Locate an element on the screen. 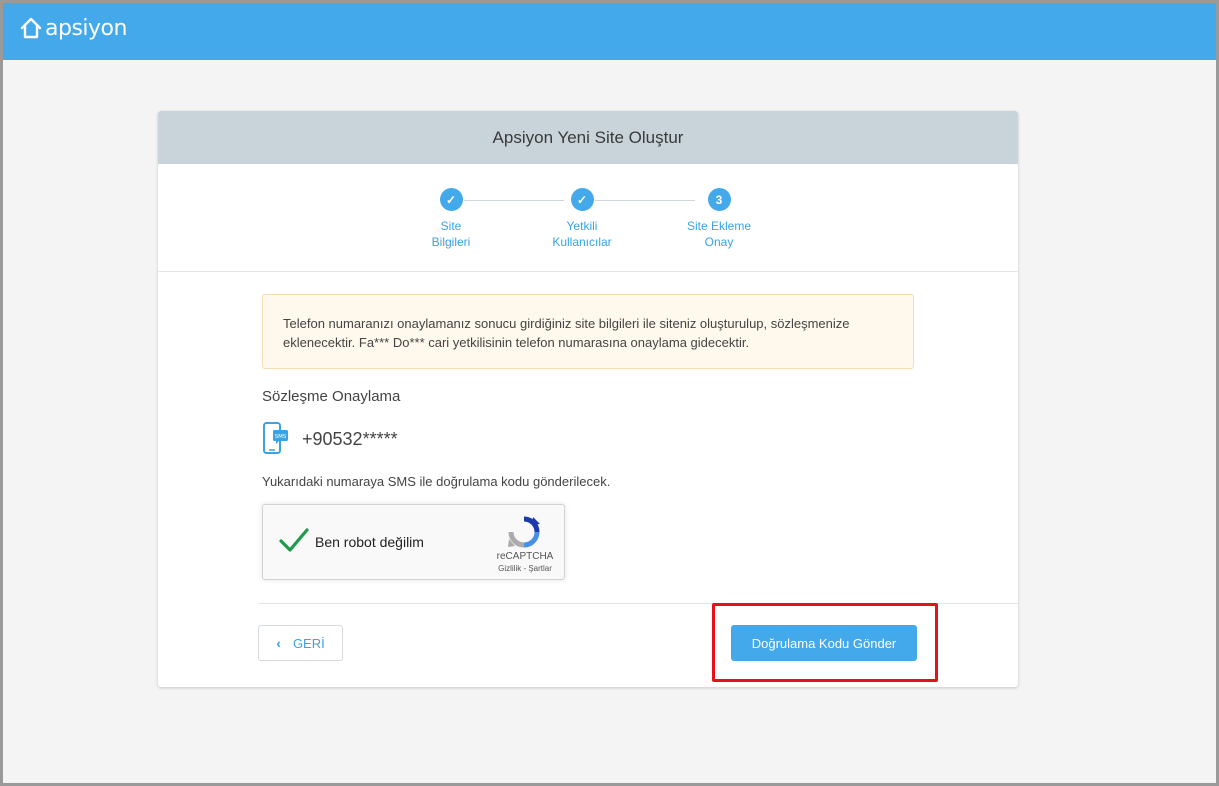  phone-row: SMS +90532***** is located at coordinates (330, 439).